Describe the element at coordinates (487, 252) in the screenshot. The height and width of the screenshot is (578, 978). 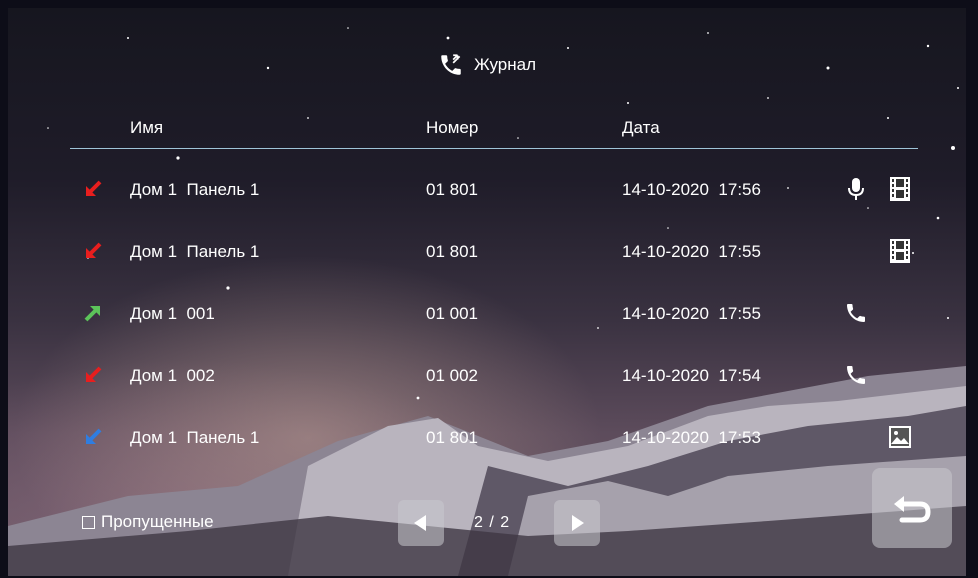
I see `log-row: Дом 1 Панель 1 01 801 14-10-2020 17:55` at that location.